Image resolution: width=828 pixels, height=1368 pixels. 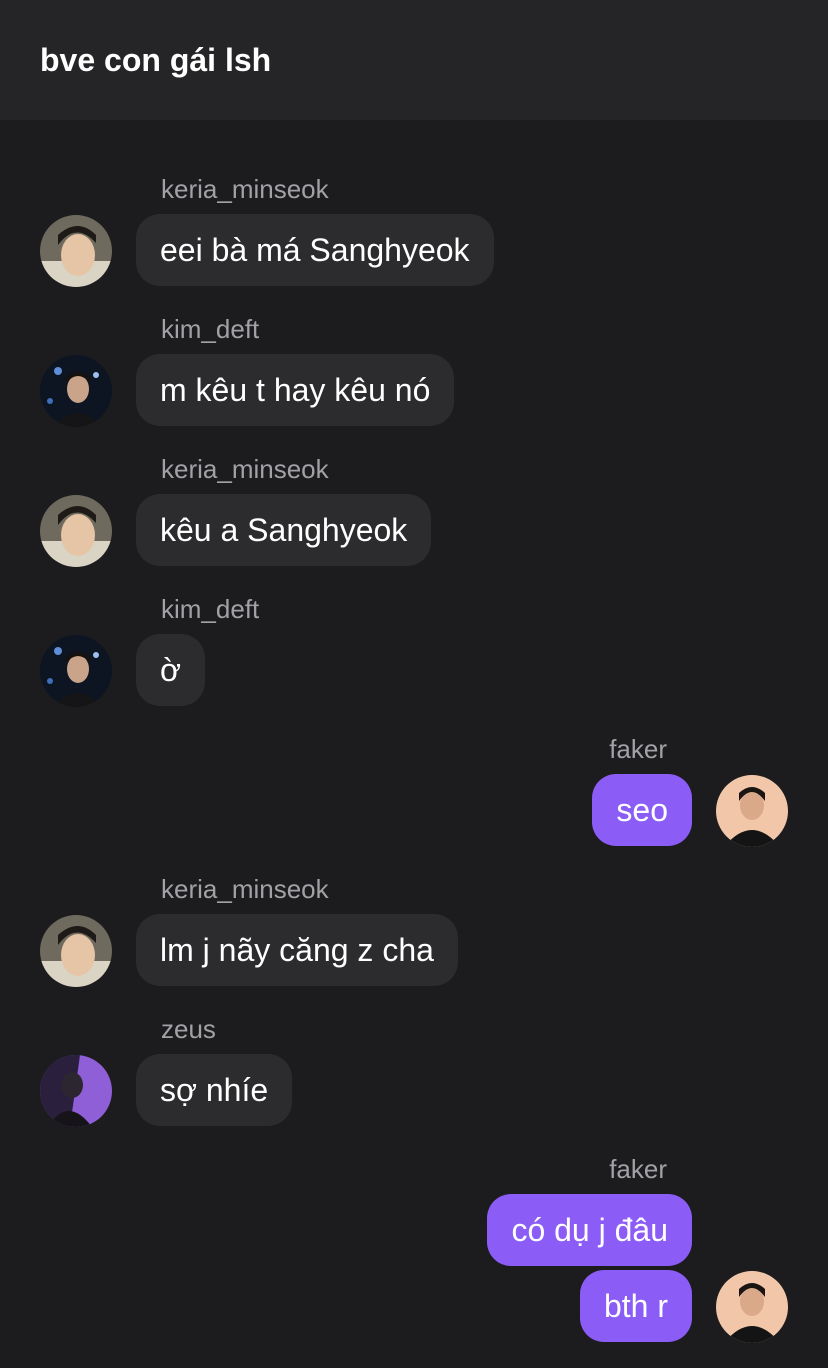 What do you see at coordinates (297, 950) in the screenshot?
I see `message-bubble-incoming: lm j nãy căng z cha` at bounding box center [297, 950].